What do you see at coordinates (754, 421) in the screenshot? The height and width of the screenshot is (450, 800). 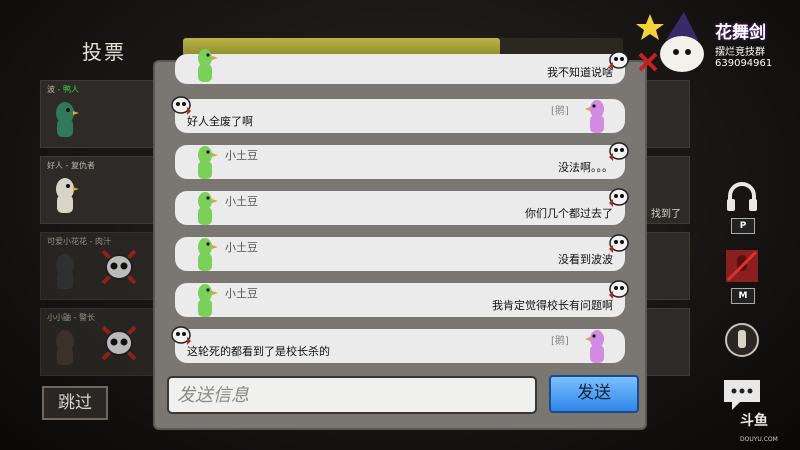 I see `douyu-watermark: 斗鱼` at bounding box center [754, 421].